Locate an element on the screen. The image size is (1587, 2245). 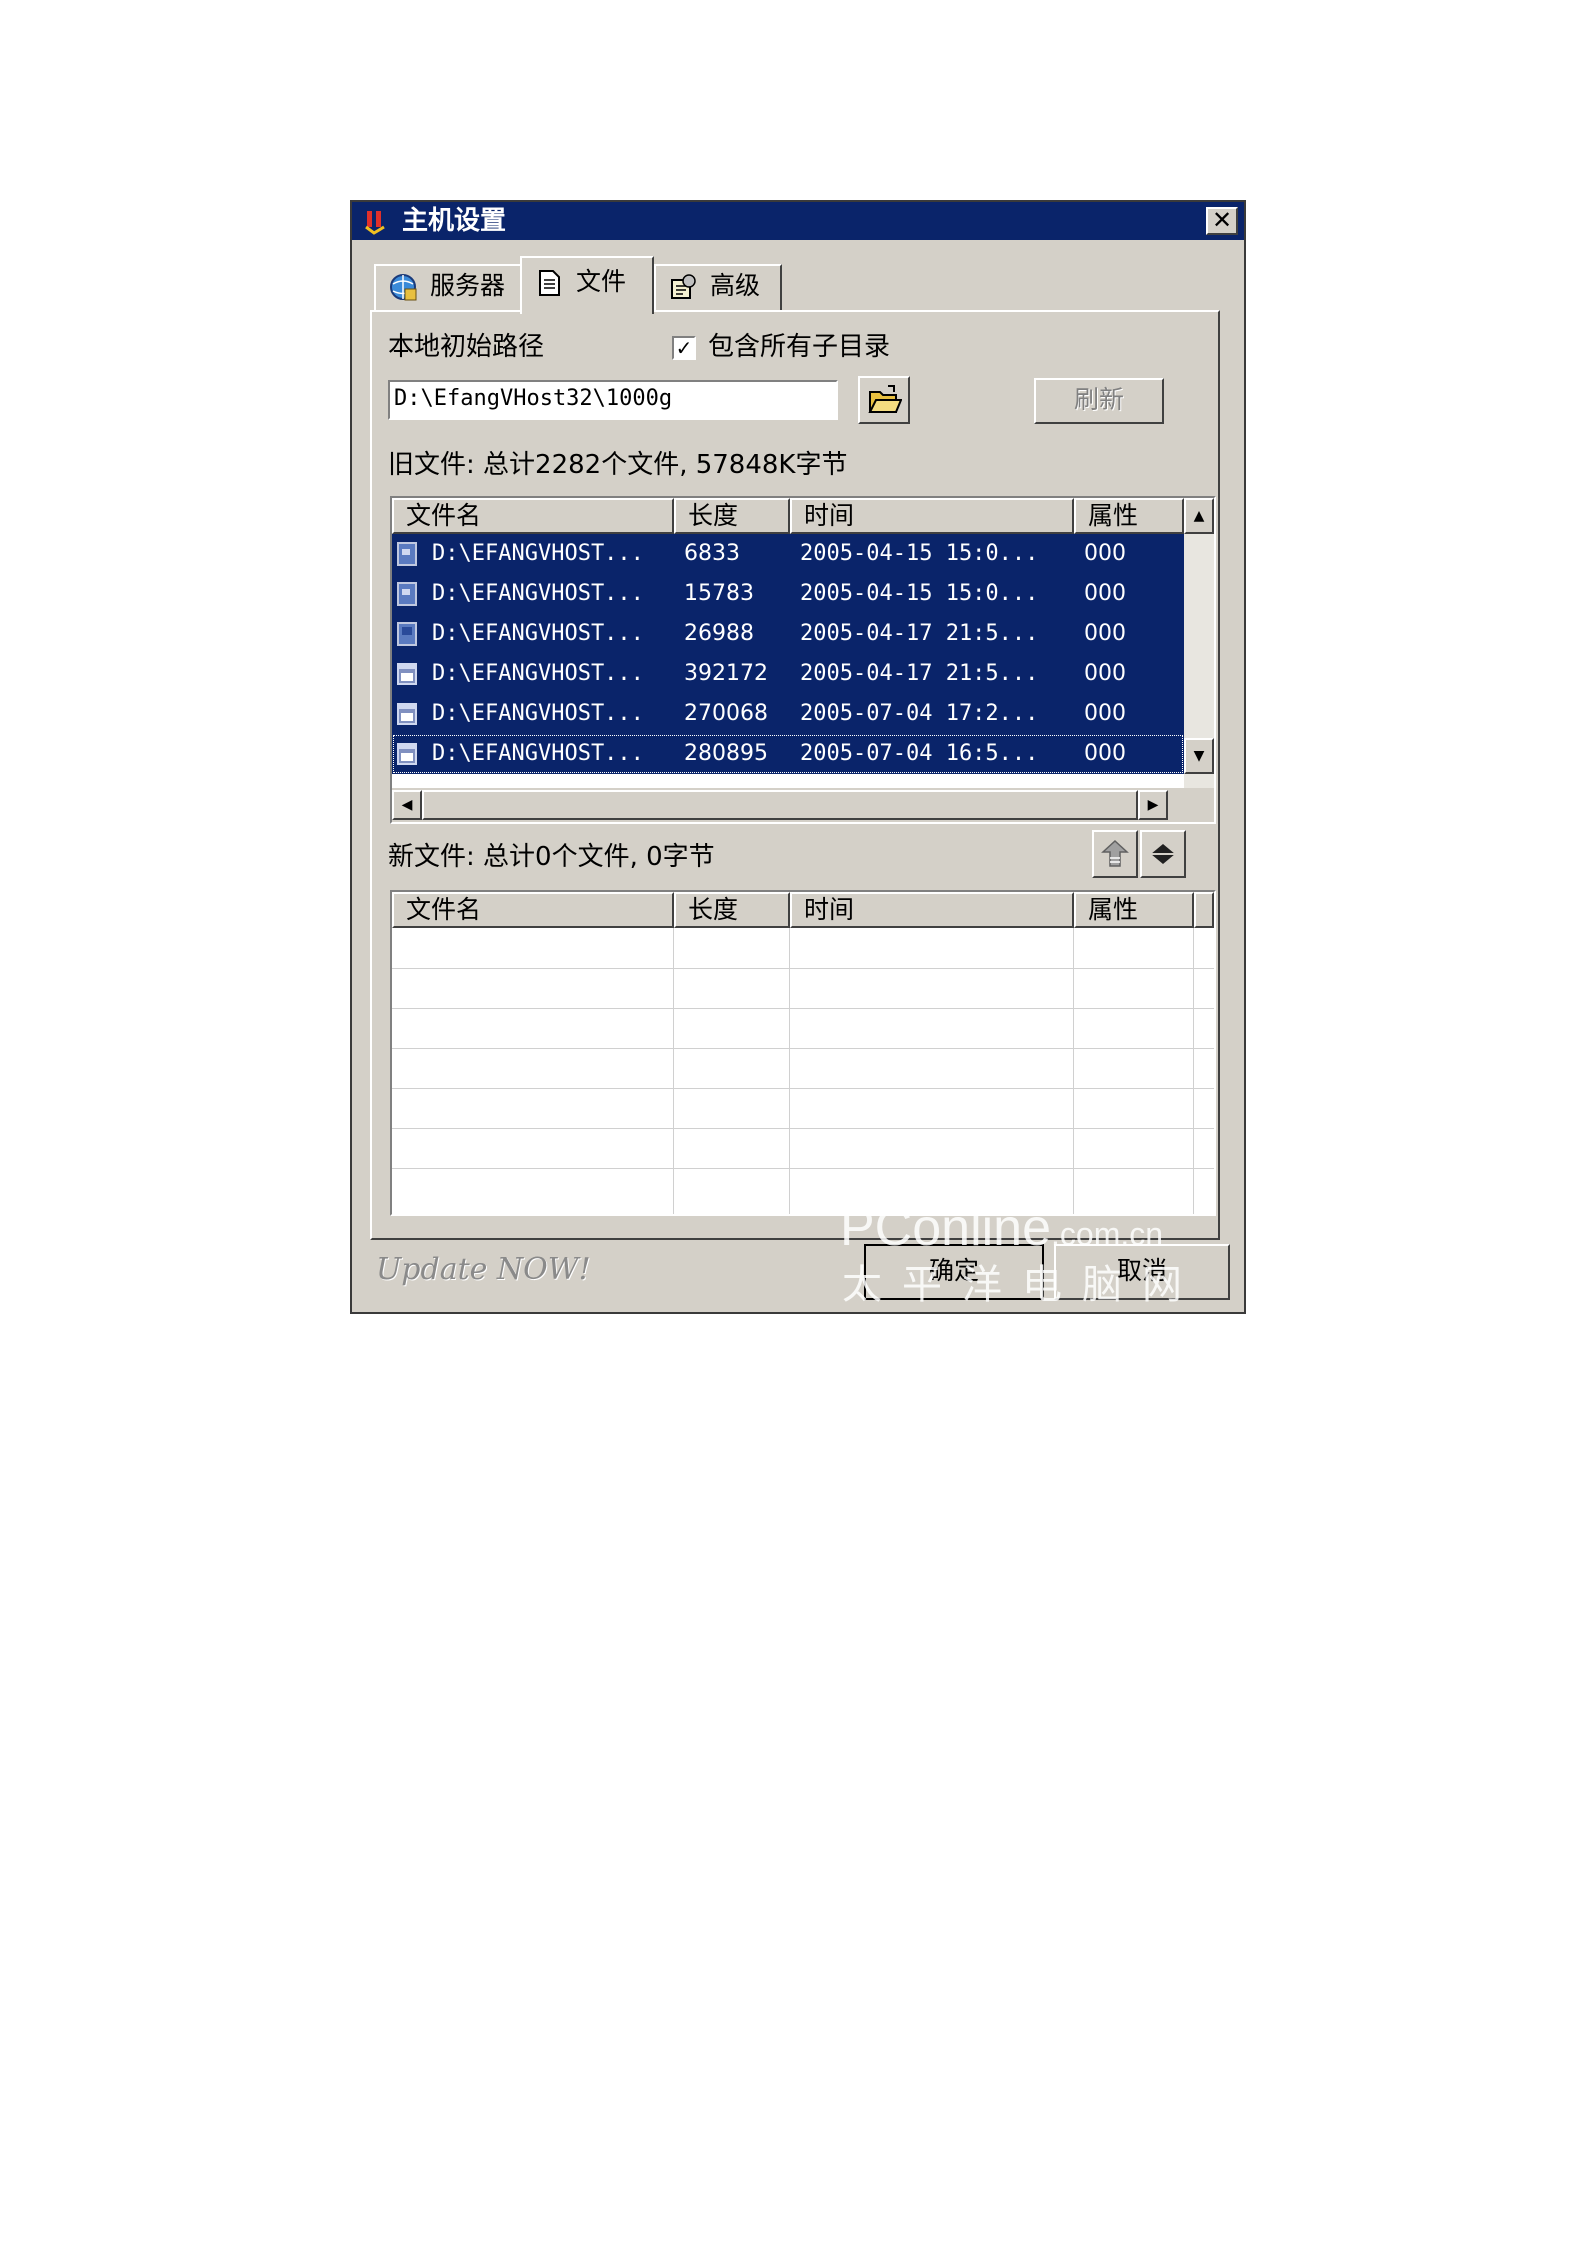
new-files-summary: 新文件: 总计0个文件, 0字节 is located at coordinates (551, 857).